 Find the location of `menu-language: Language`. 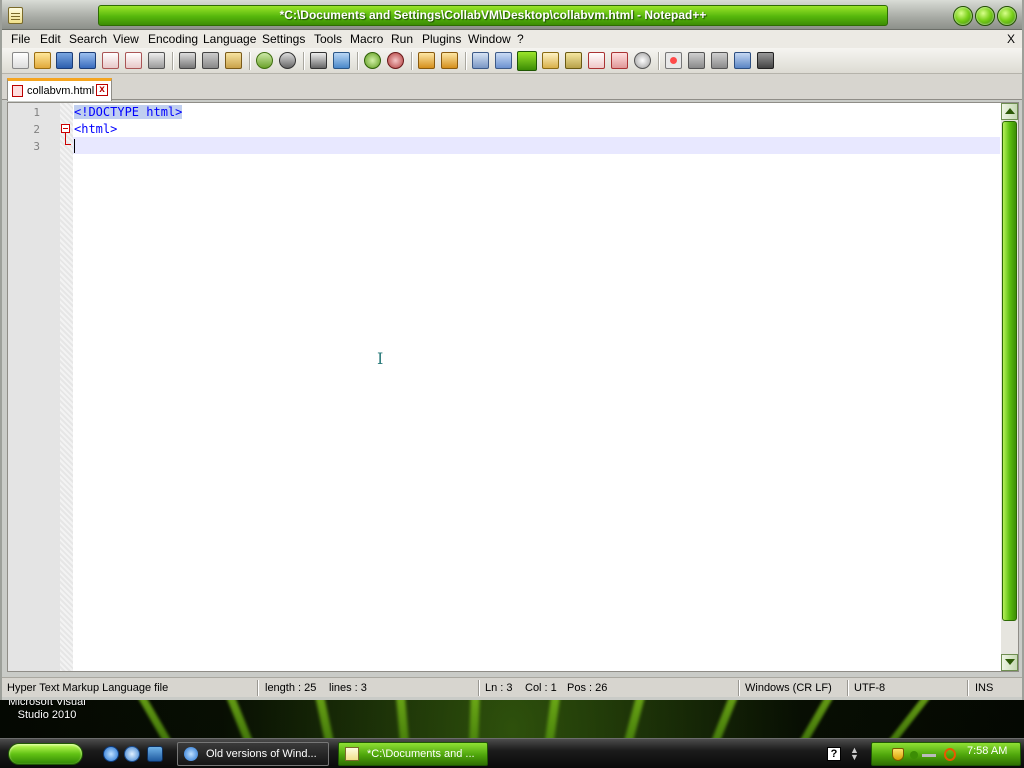

menu-language: Language is located at coordinates (229, 39).